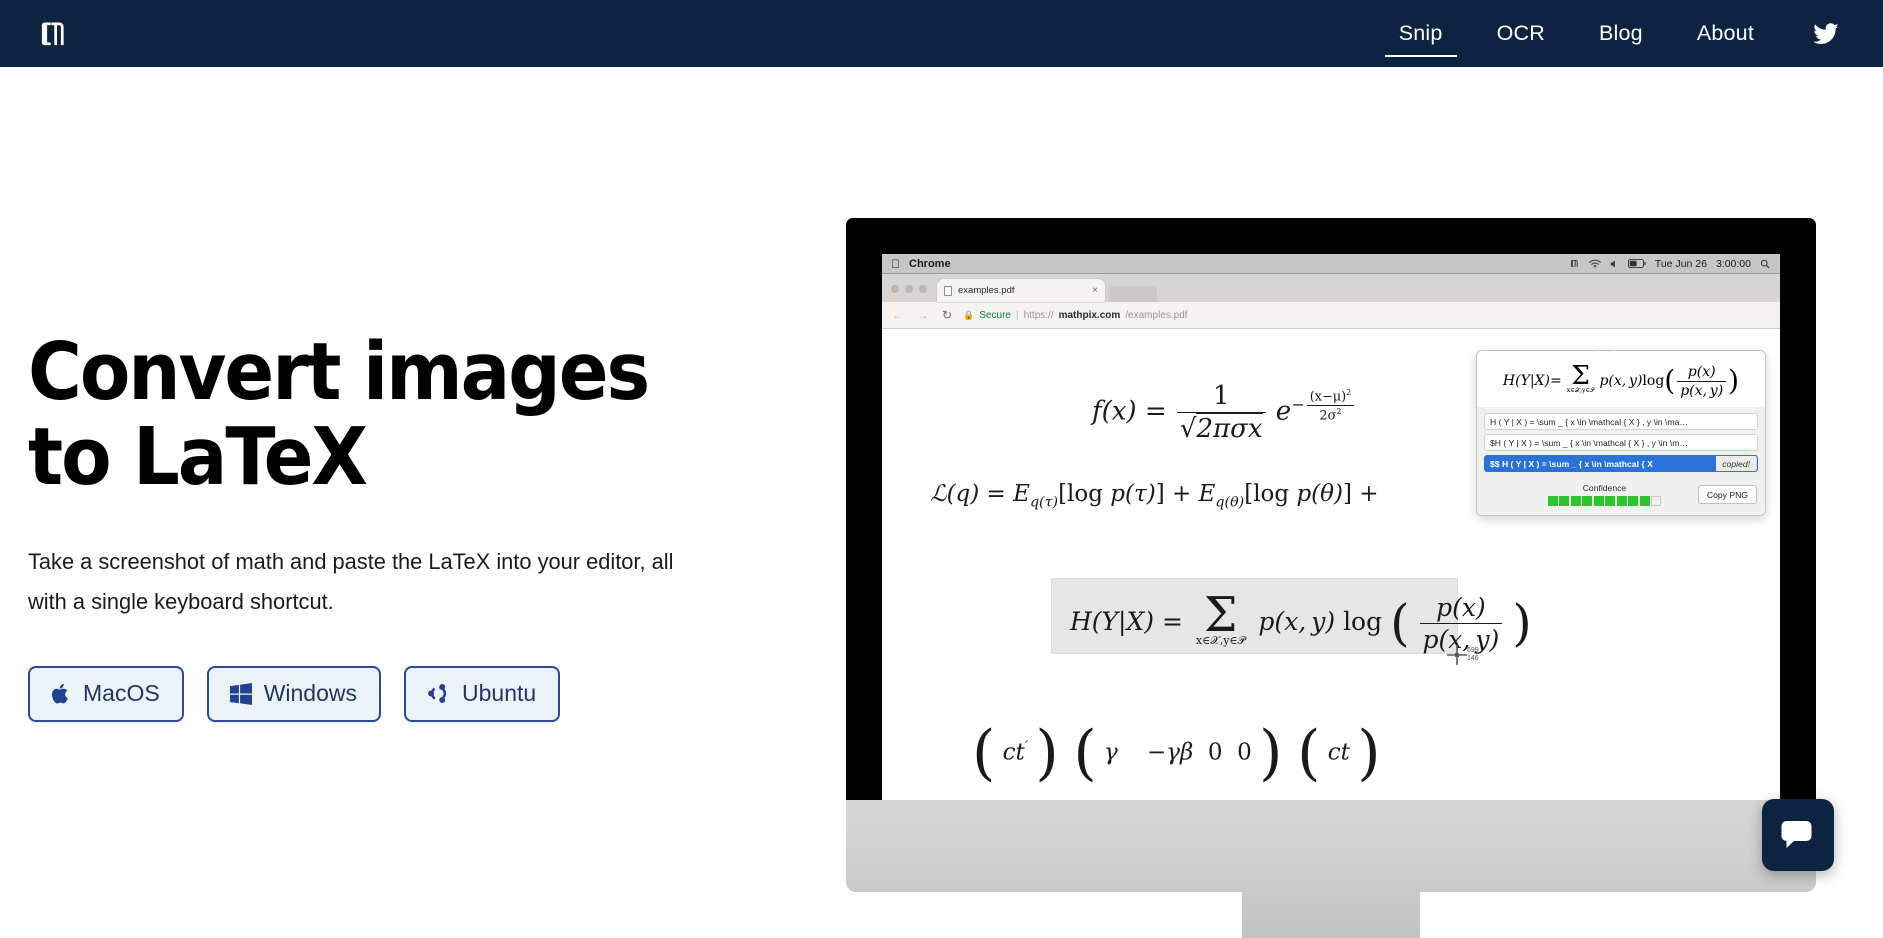  I want to click on twitter-link, so click(1826, 34).